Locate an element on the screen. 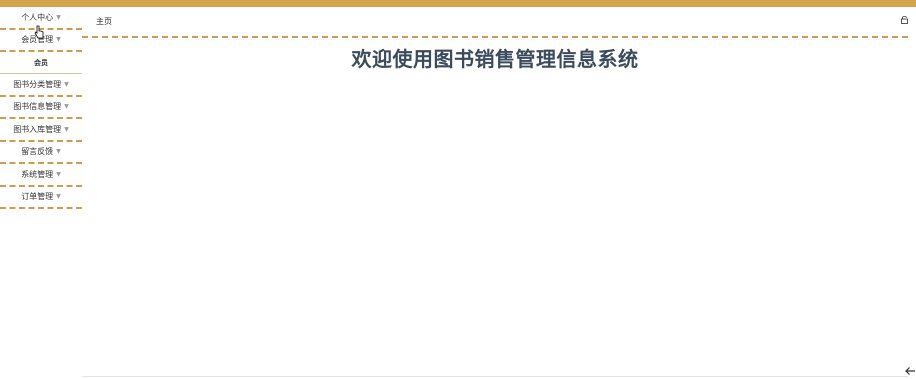  header-divider is located at coordinates (495, 37).